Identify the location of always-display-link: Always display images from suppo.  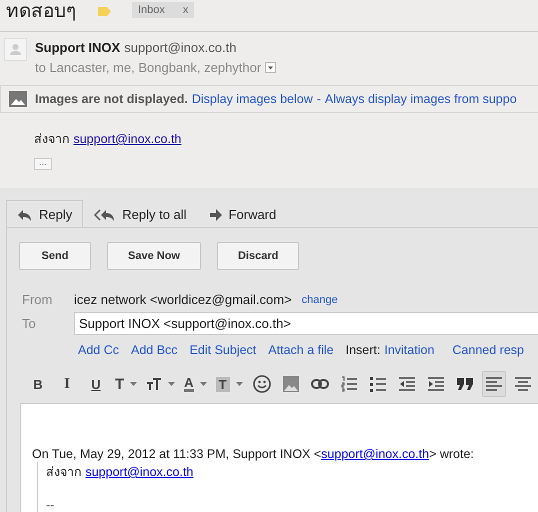
(420, 99).